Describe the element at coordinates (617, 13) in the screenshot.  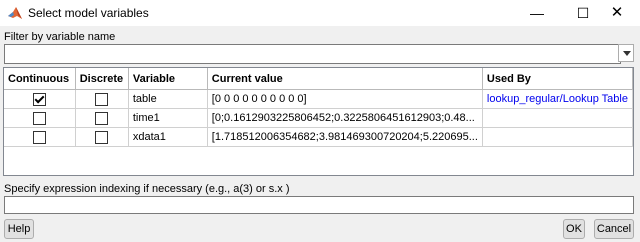
I see `close-button: ✕` at that location.